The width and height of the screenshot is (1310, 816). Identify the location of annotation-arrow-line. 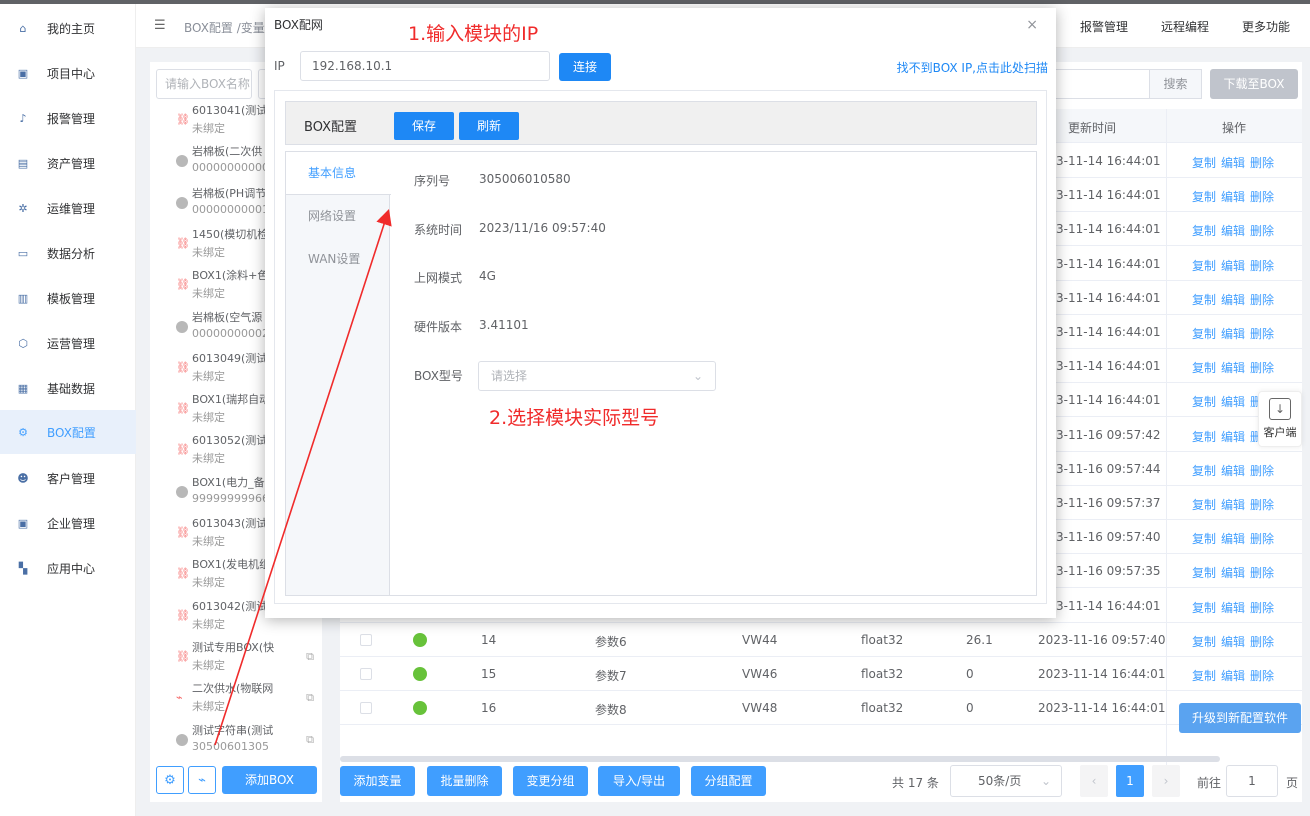
(303, 477).